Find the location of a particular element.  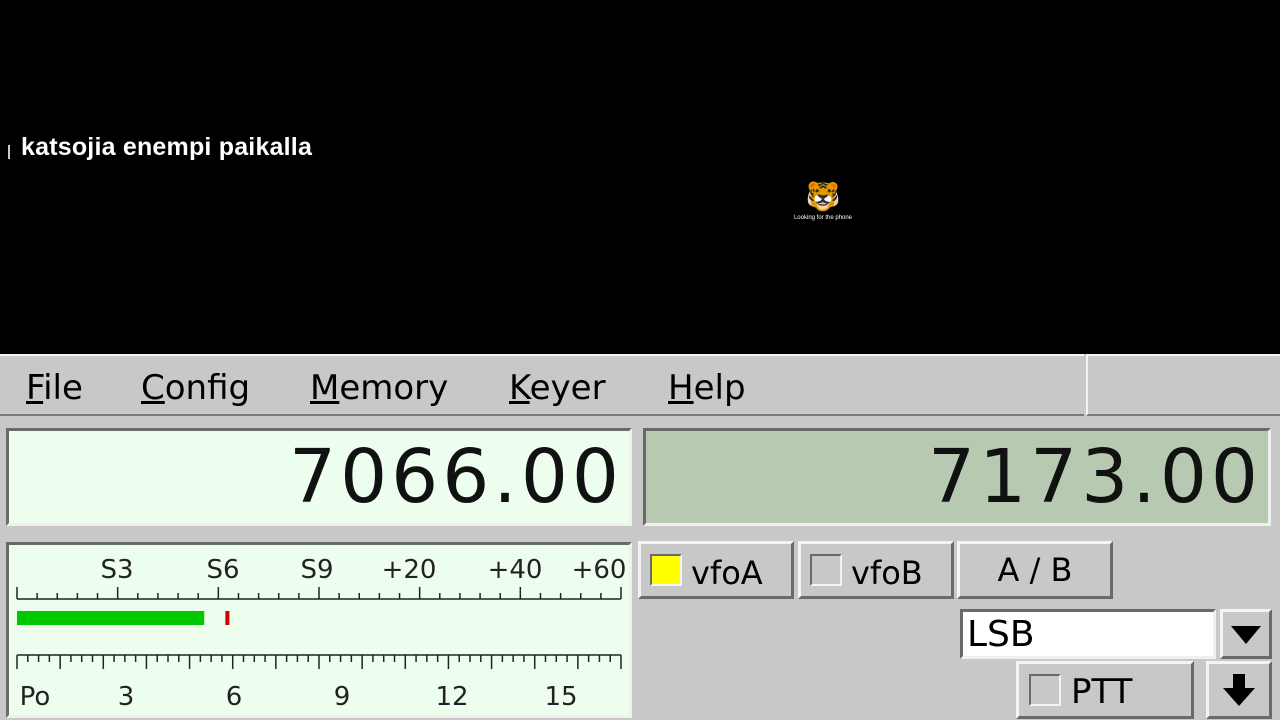

s-scale-label: S9 is located at coordinates (316, 570).